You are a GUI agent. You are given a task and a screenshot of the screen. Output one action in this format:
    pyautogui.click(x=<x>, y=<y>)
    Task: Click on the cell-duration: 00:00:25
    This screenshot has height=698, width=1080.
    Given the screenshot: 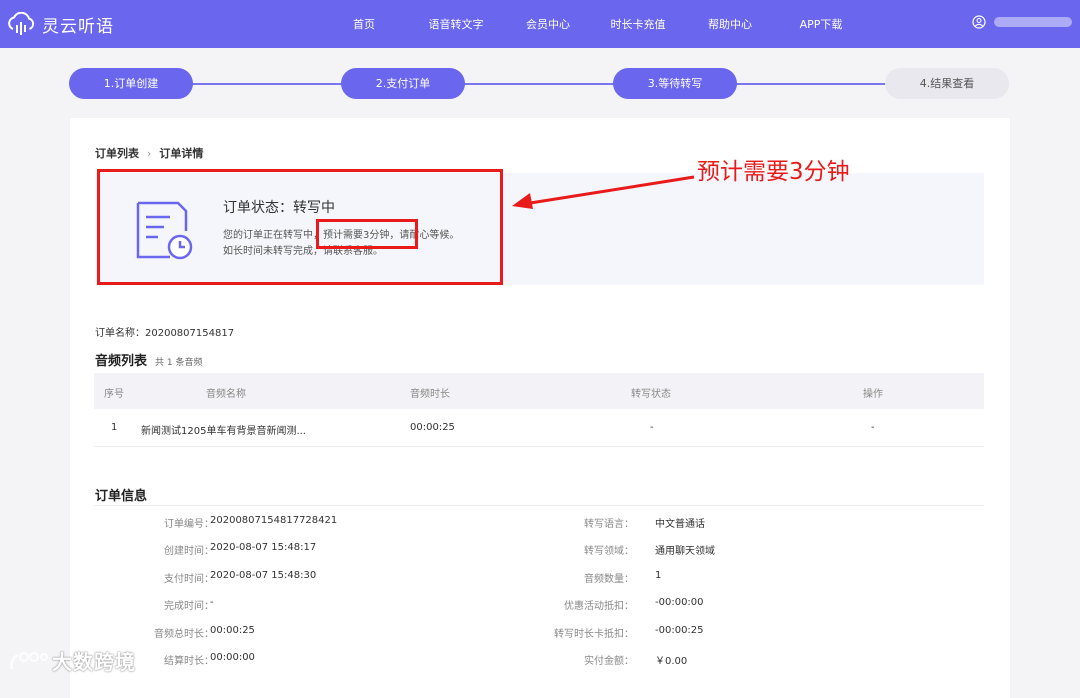 What is the action you would take?
    pyautogui.click(x=432, y=427)
    